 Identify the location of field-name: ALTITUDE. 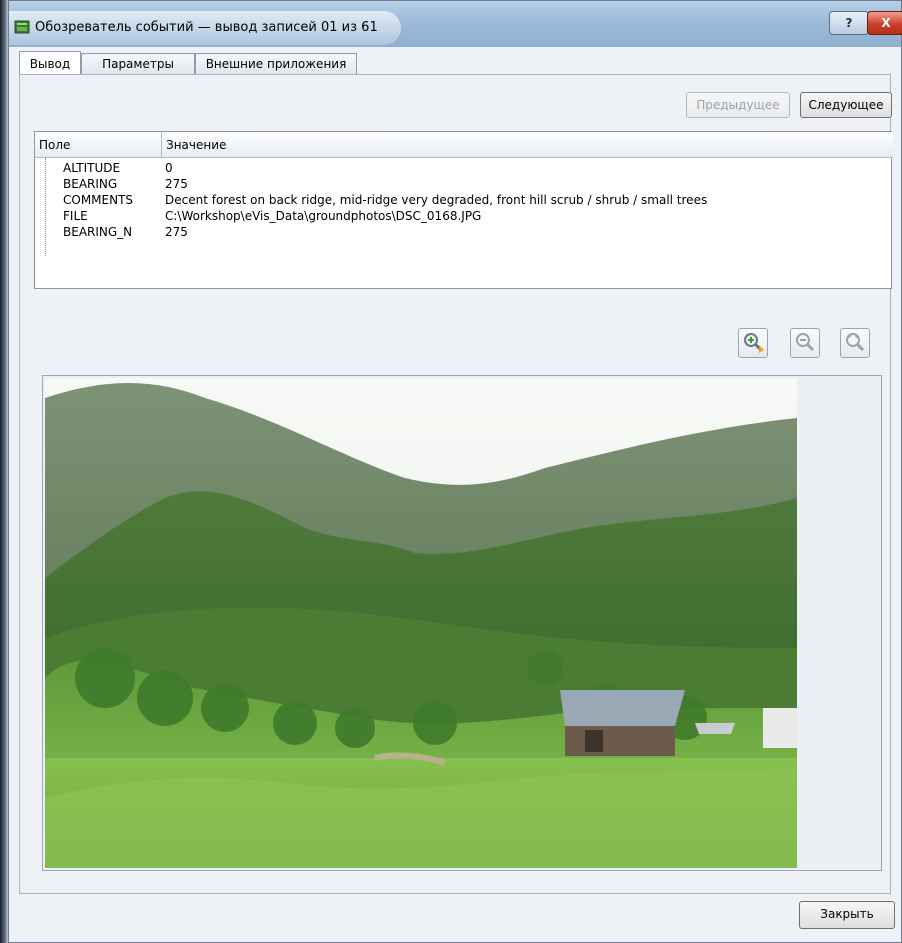
(92, 168).